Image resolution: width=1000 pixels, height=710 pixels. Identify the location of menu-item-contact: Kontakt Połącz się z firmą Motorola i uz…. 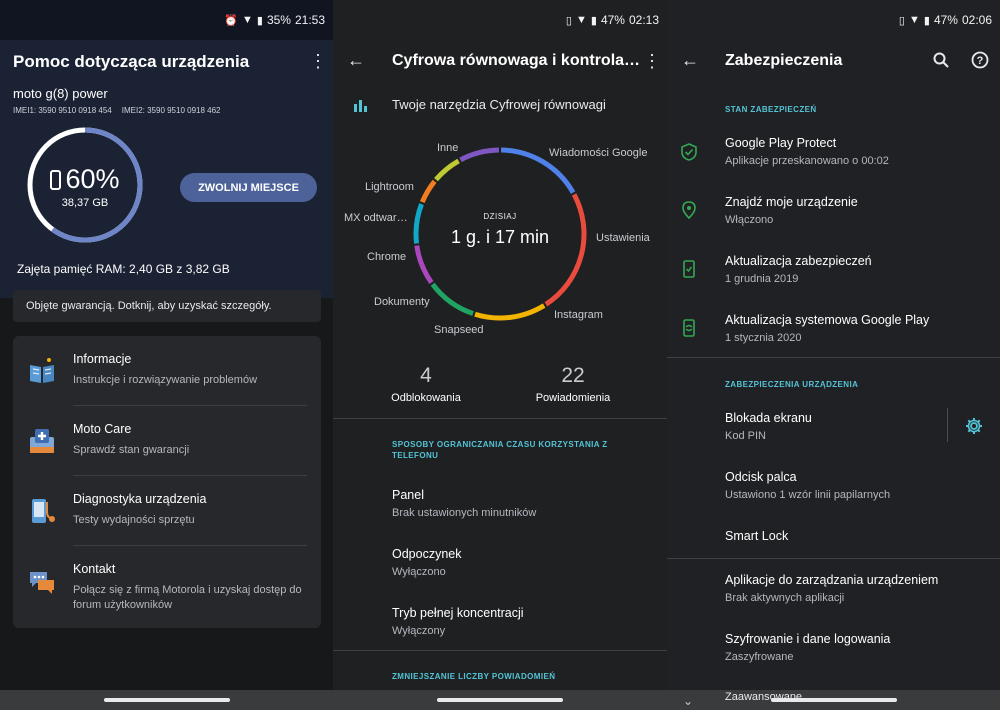
(167, 581).